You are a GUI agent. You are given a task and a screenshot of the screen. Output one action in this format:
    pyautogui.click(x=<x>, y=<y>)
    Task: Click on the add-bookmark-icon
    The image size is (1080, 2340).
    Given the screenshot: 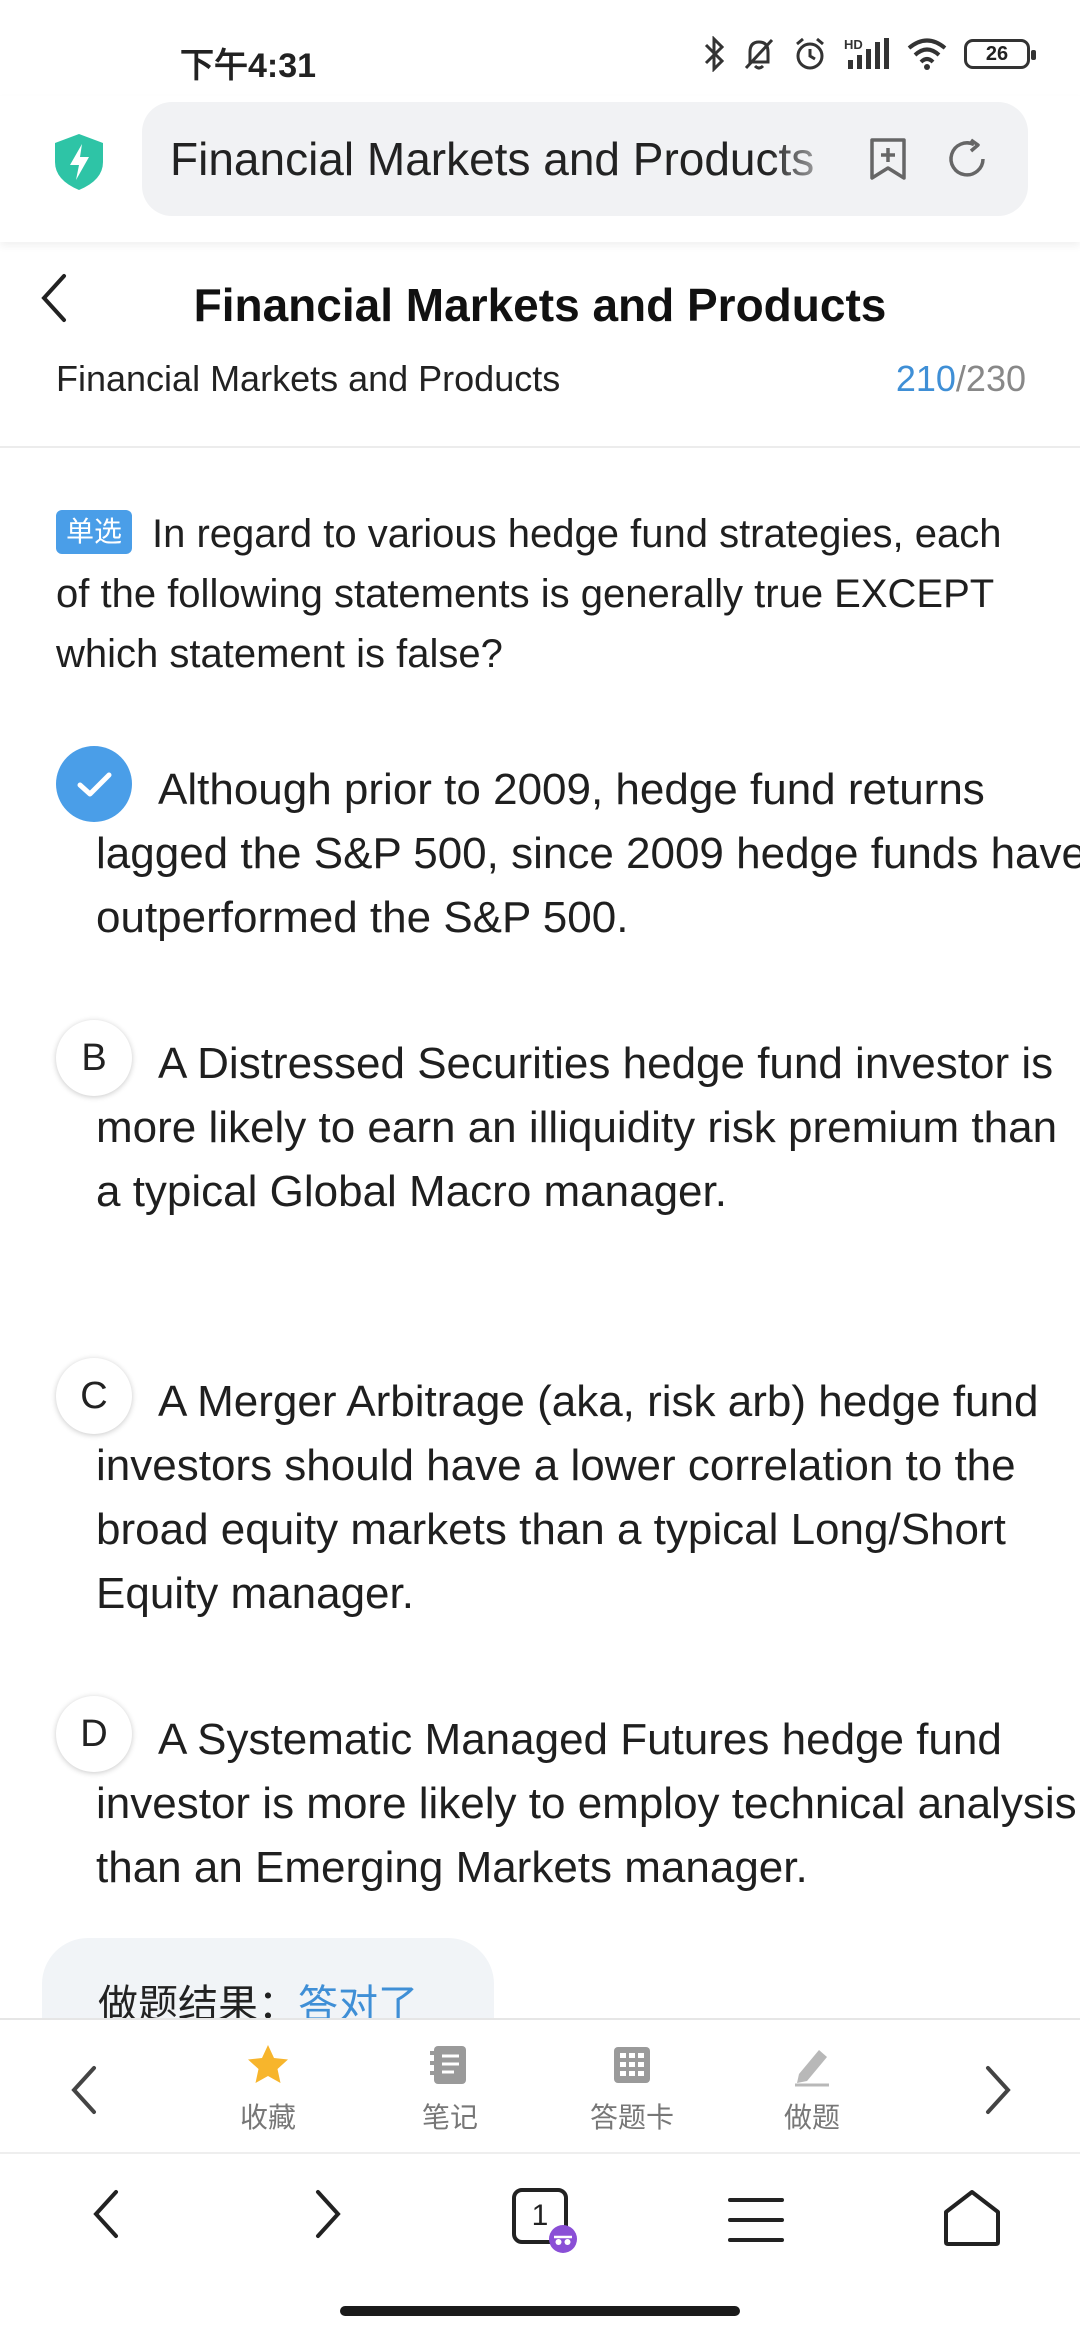 What is the action you would take?
    pyautogui.click(x=888, y=159)
    